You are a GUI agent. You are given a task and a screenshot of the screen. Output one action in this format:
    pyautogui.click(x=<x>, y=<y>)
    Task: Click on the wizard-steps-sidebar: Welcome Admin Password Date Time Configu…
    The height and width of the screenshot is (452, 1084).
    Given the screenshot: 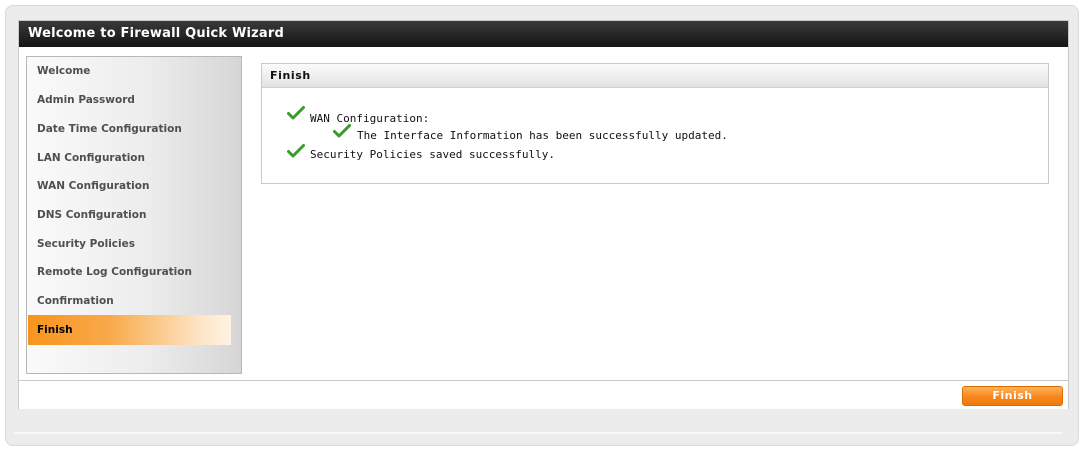 What is the action you would take?
    pyautogui.click(x=134, y=215)
    